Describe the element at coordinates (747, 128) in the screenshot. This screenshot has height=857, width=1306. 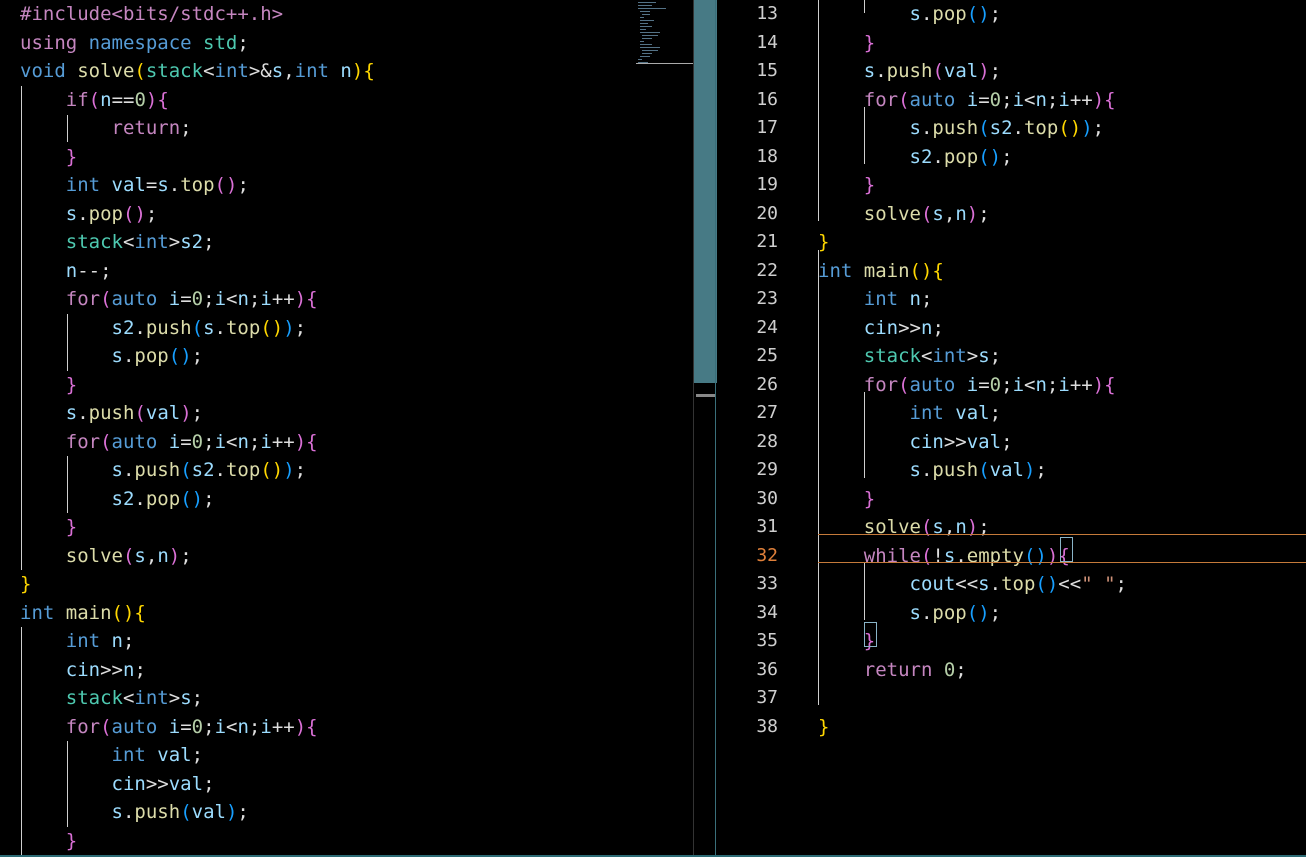
I see `line-number: 17` at that location.